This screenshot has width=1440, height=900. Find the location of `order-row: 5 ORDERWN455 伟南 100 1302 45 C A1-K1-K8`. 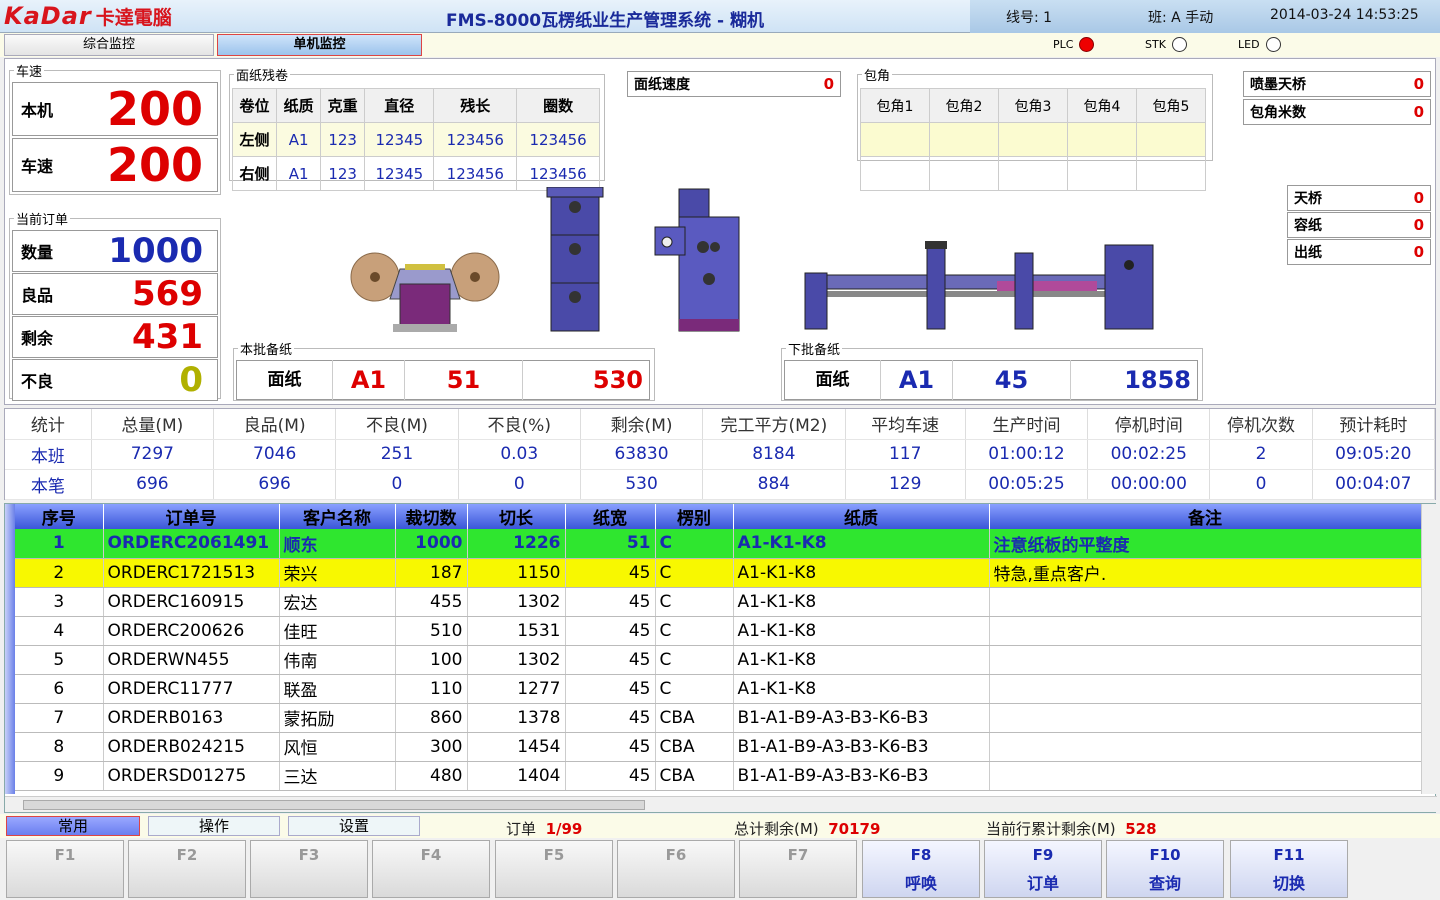

order-row: 5 ORDERWN455 伟南 100 1302 45 C A1-K1-K8 is located at coordinates (718, 660).